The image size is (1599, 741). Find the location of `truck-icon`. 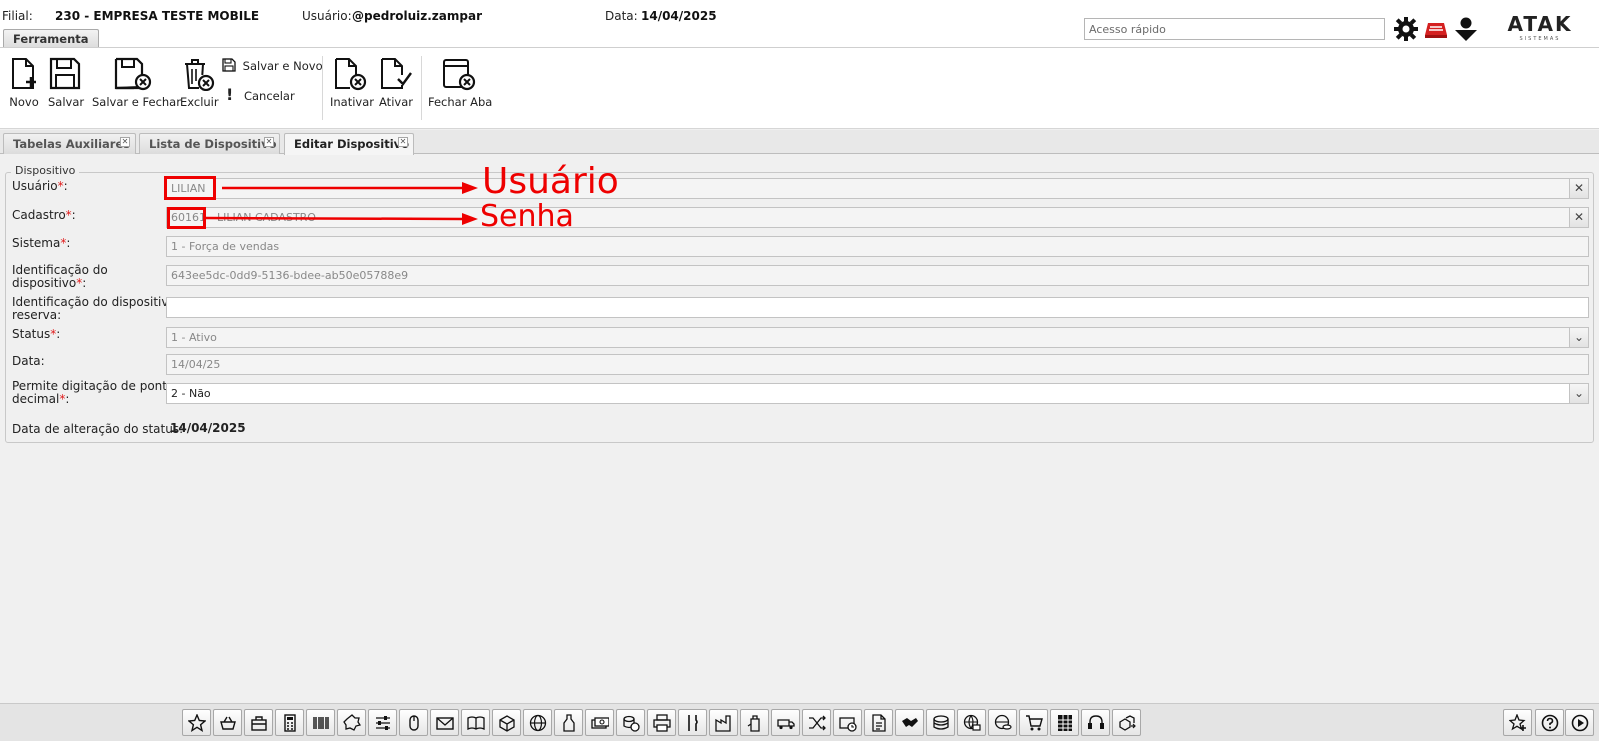

truck-icon is located at coordinates (786, 724).